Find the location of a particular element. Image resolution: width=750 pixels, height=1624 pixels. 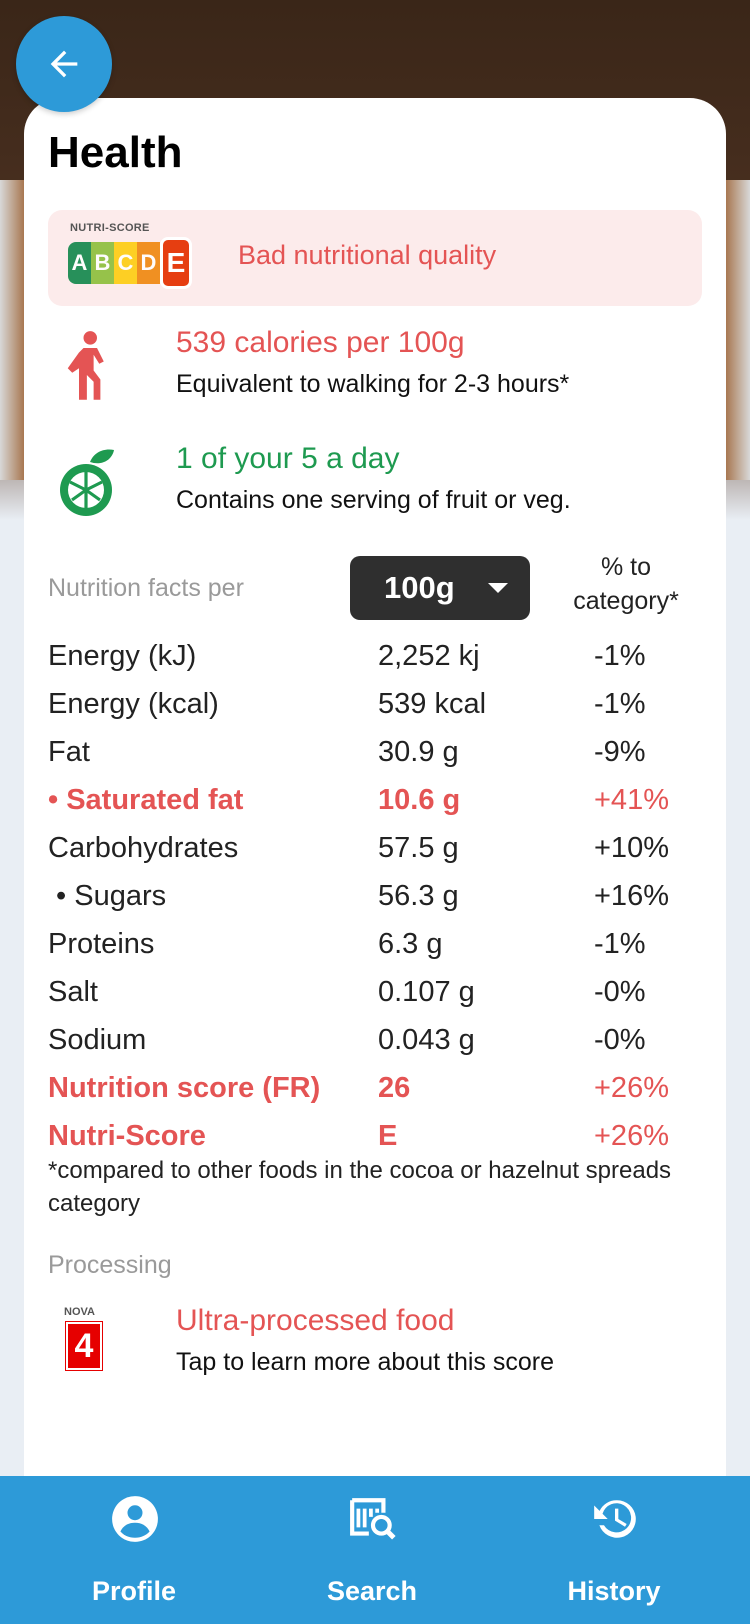

nutrition-nutrient-value: 2,252 kj is located at coordinates (429, 656).